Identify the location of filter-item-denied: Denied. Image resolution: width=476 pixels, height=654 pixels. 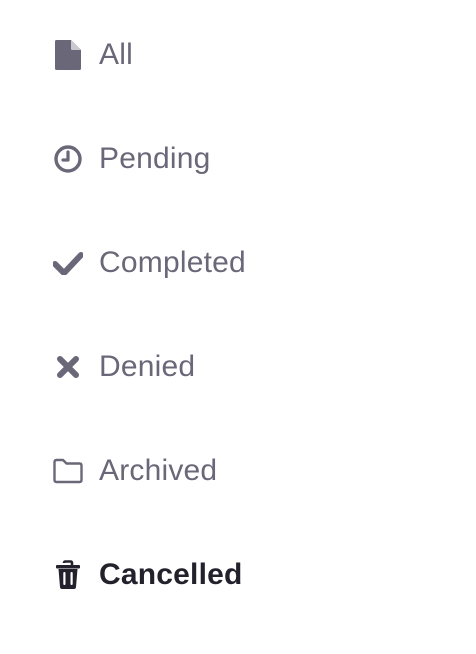
(123, 367).